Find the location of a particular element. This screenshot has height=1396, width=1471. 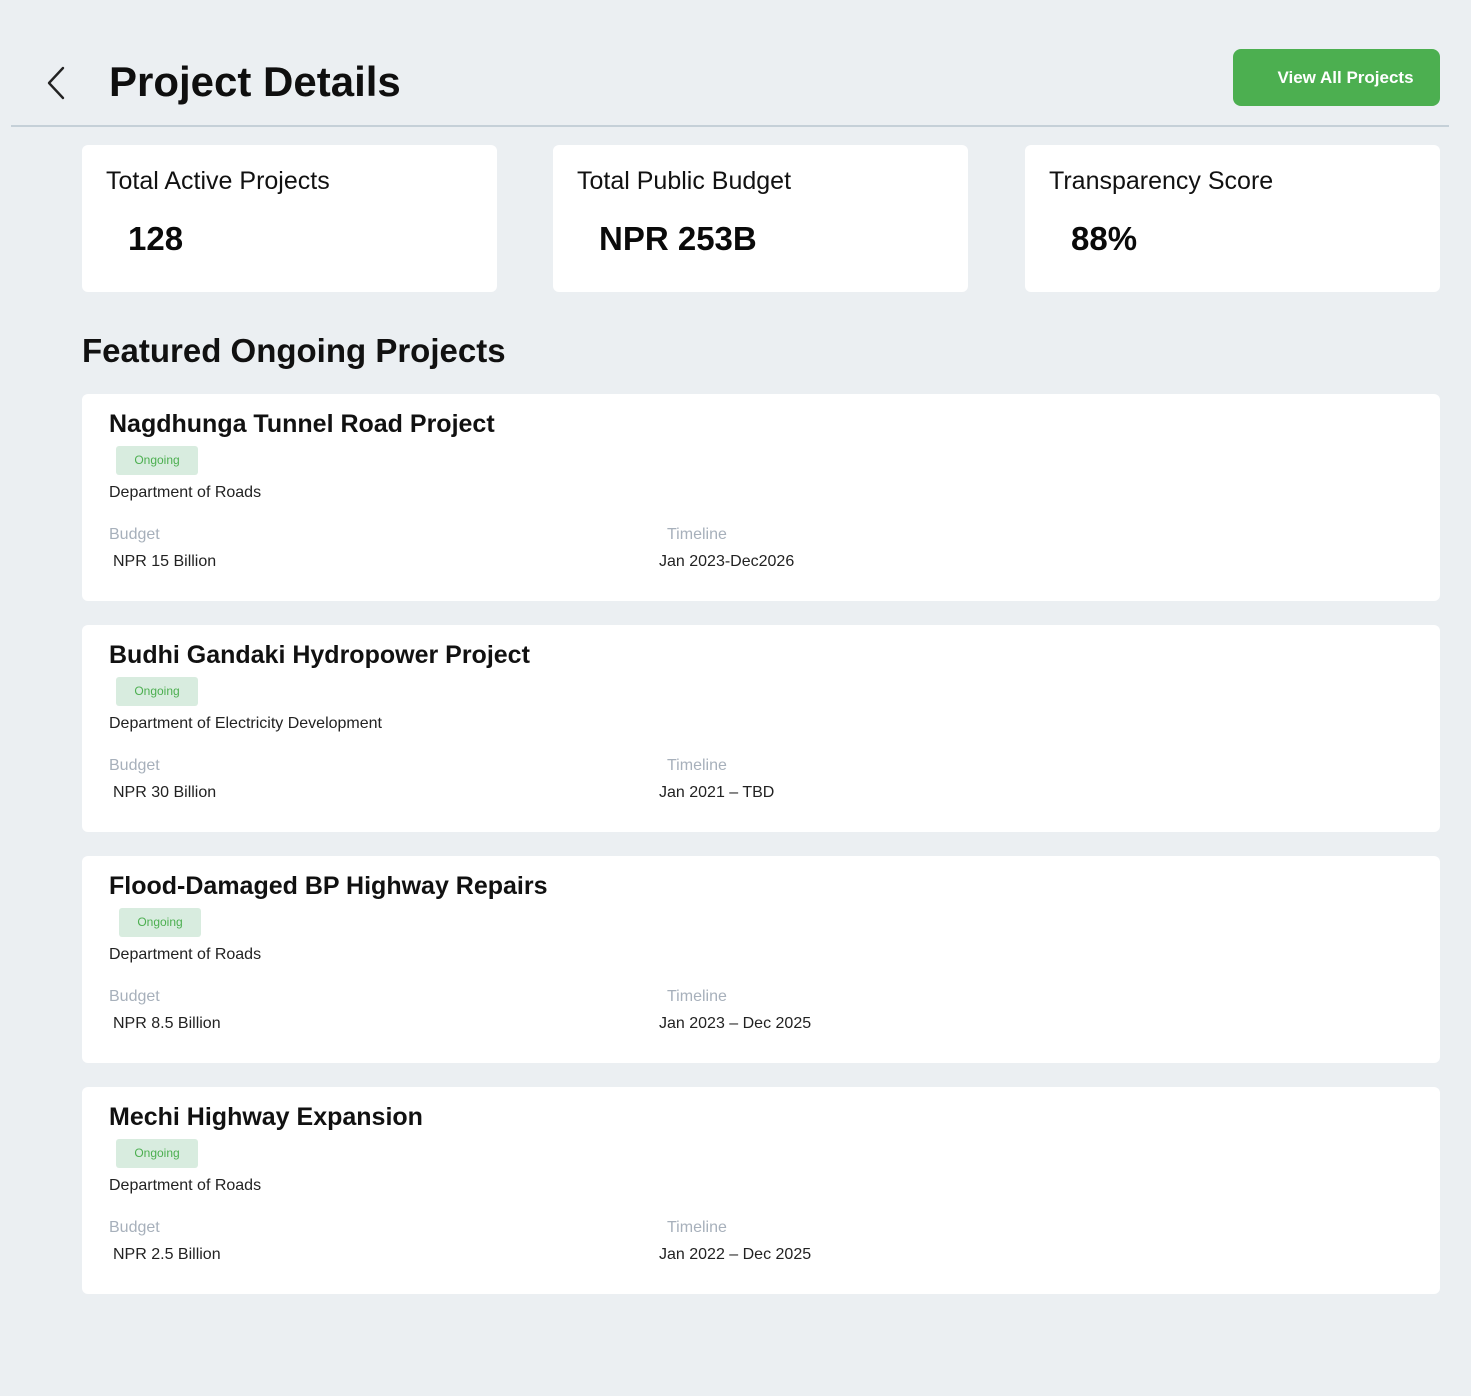

stat-value: 88% is located at coordinates (1104, 238).